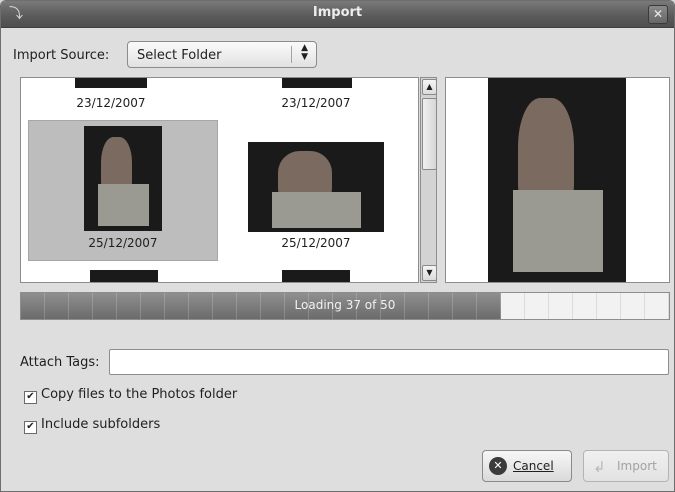 This screenshot has width=675, height=492. I want to click on import-icon: ↲, so click(599, 467).